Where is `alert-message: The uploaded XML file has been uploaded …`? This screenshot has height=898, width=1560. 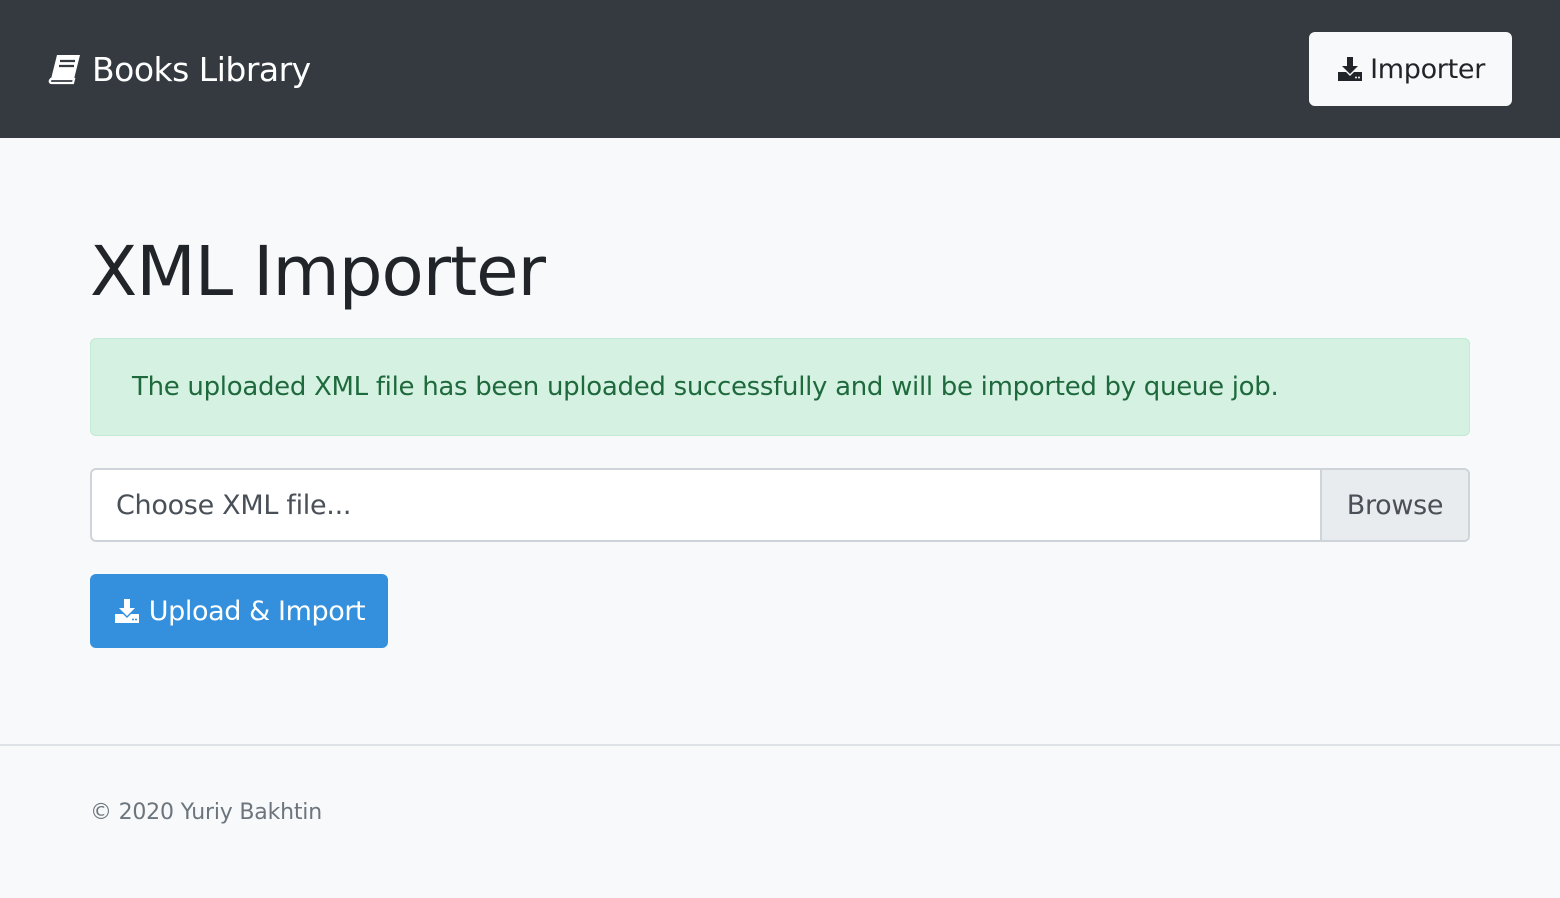
alert-message: The uploaded XML file has been uploaded … is located at coordinates (705, 387).